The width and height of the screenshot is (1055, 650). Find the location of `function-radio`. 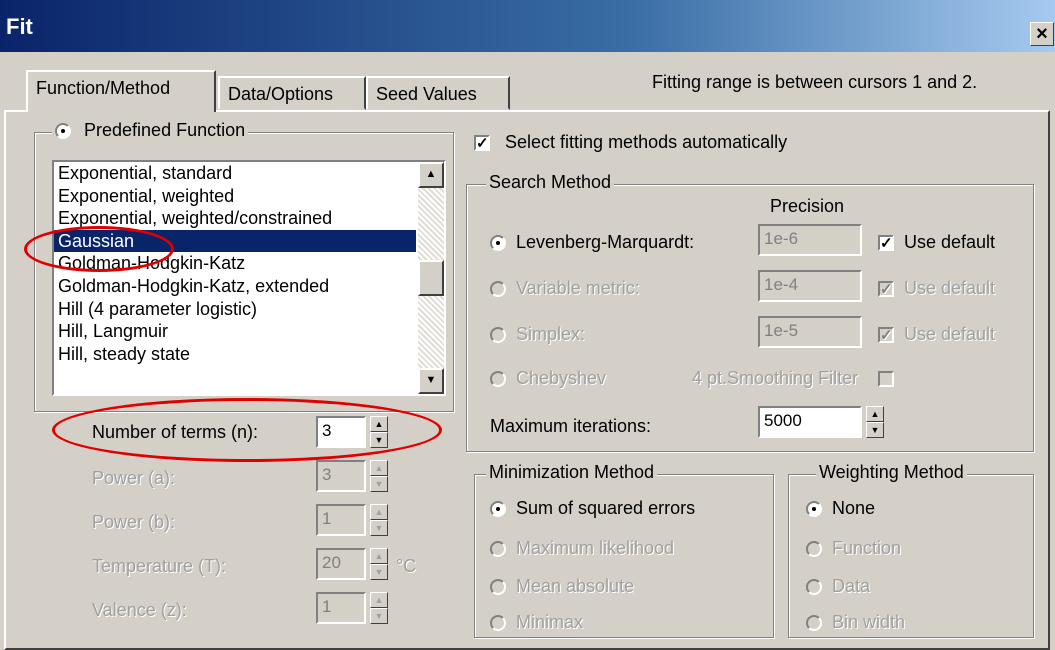

function-radio is located at coordinates (814, 549).